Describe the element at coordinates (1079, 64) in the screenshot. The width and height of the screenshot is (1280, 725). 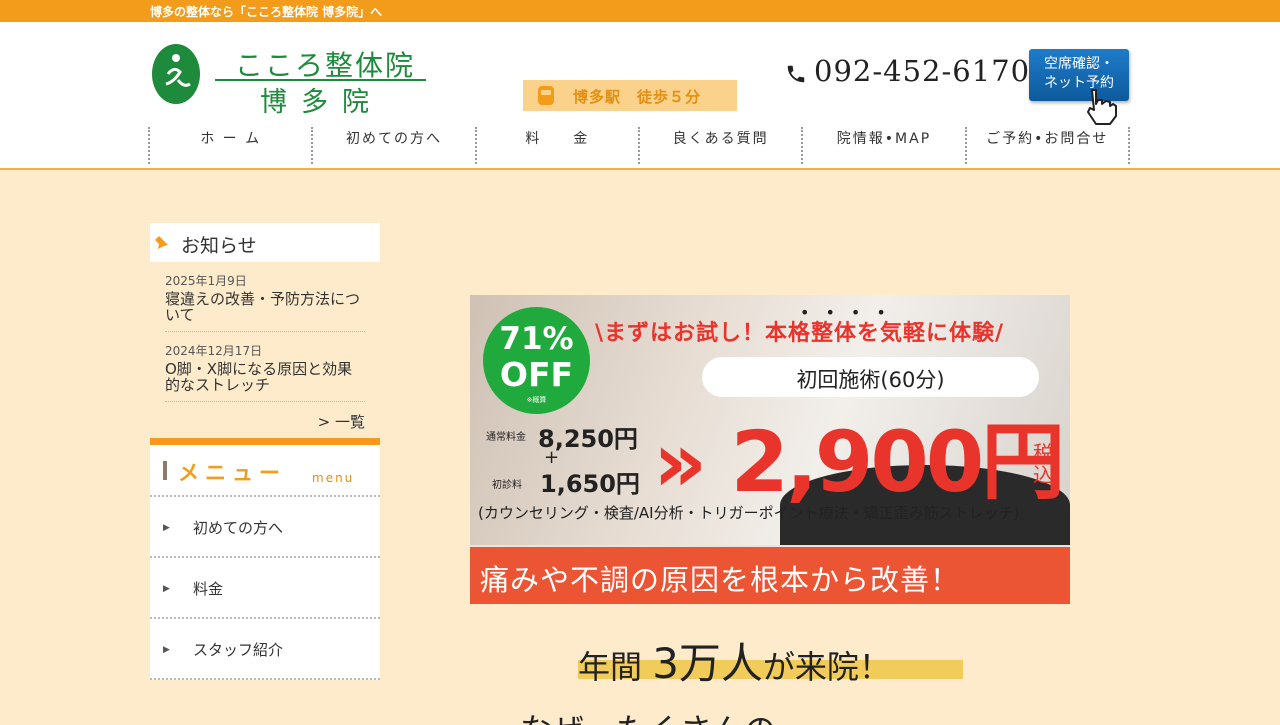
I see `net-reserve-line1: 空席確認・` at that location.